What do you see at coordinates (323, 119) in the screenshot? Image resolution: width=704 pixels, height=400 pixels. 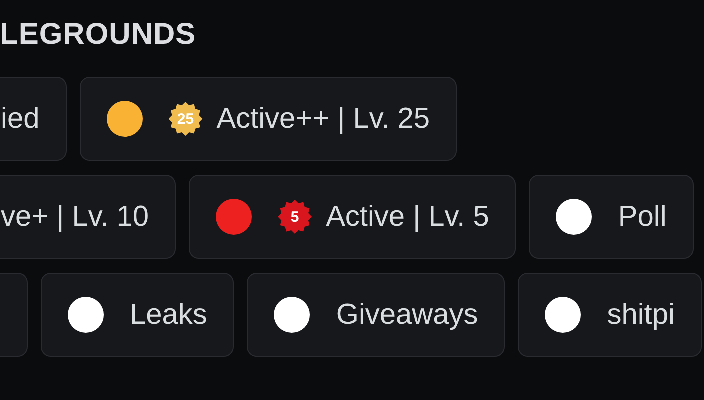 I see `role-label: Active++ | Lv. 25` at bounding box center [323, 119].